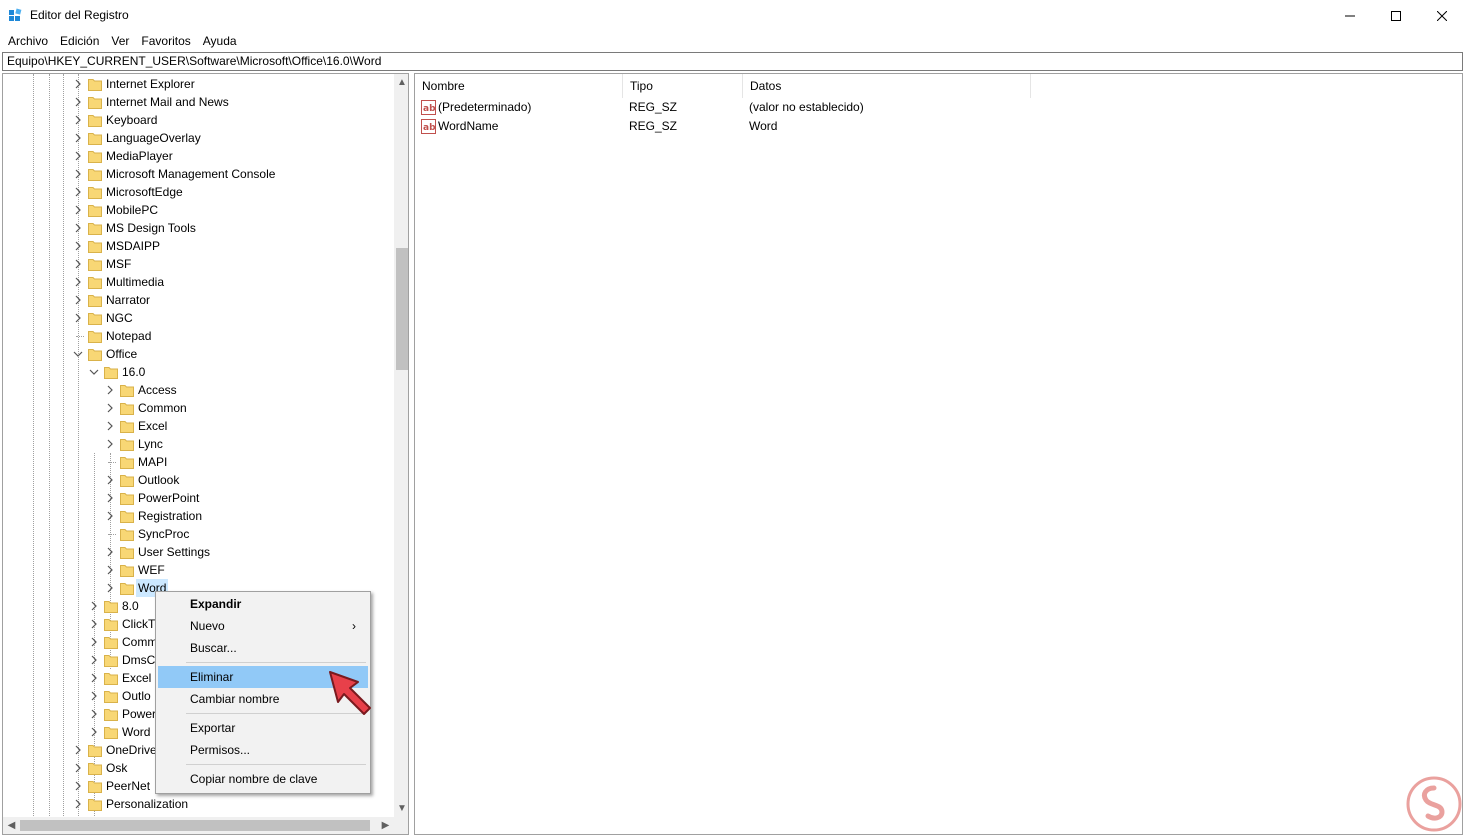  Describe the element at coordinates (198, 192) in the screenshot. I see `tree-item: MicrosoftEdge` at that location.